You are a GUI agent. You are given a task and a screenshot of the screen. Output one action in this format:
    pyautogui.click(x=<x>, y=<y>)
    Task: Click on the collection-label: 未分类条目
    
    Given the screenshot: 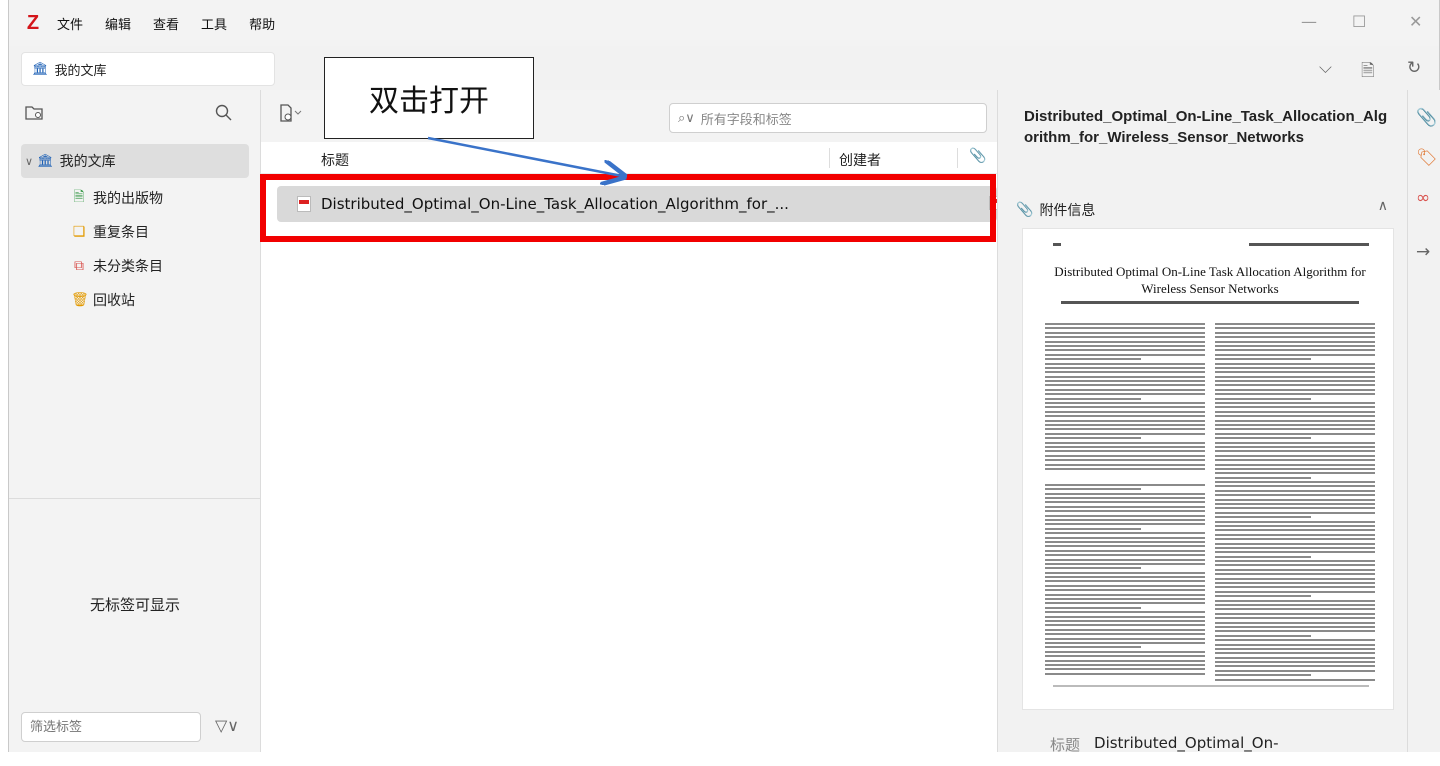 What is the action you would take?
    pyautogui.click(x=128, y=267)
    